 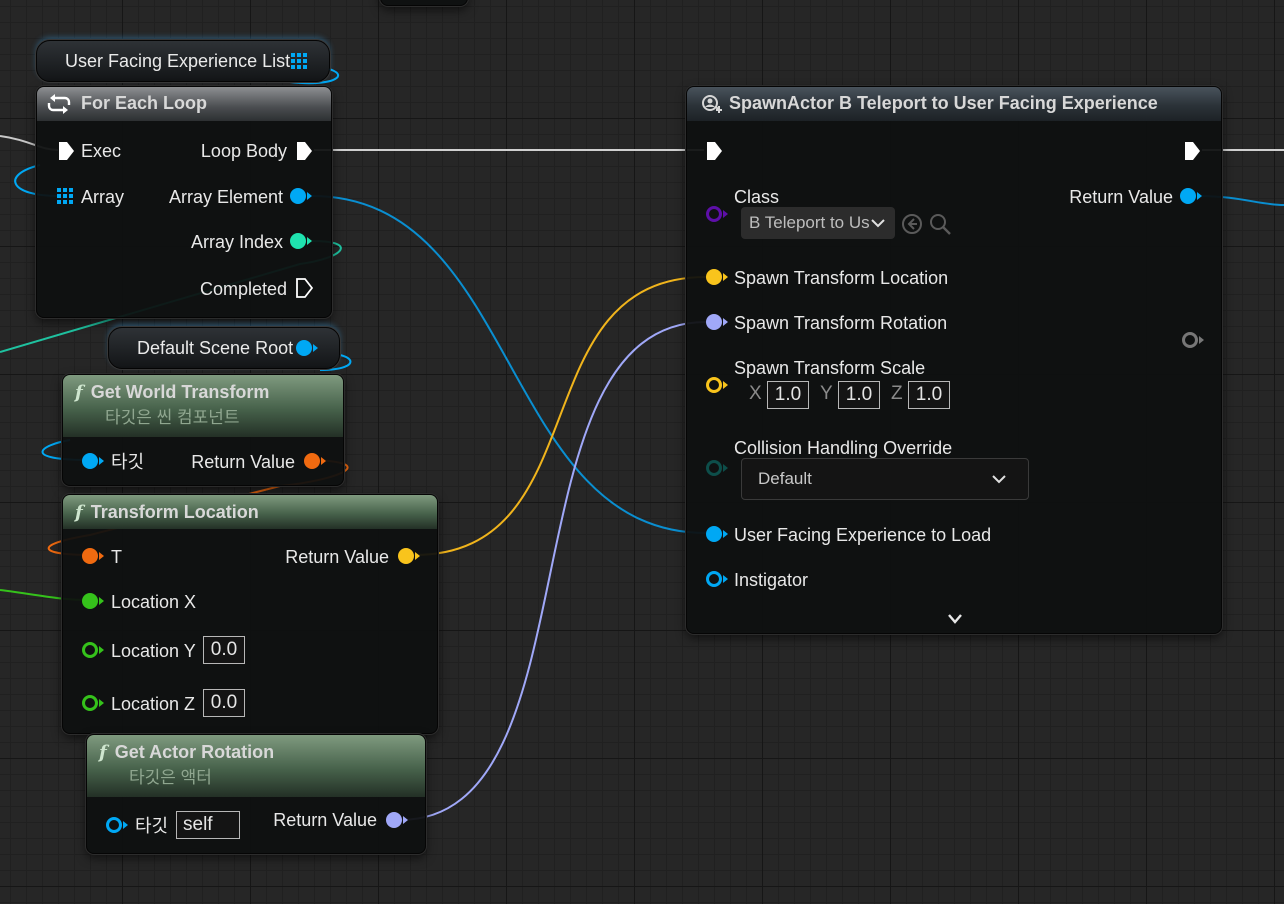 What do you see at coordinates (301, 241) in the screenshot?
I see `array-index-pin` at bounding box center [301, 241].